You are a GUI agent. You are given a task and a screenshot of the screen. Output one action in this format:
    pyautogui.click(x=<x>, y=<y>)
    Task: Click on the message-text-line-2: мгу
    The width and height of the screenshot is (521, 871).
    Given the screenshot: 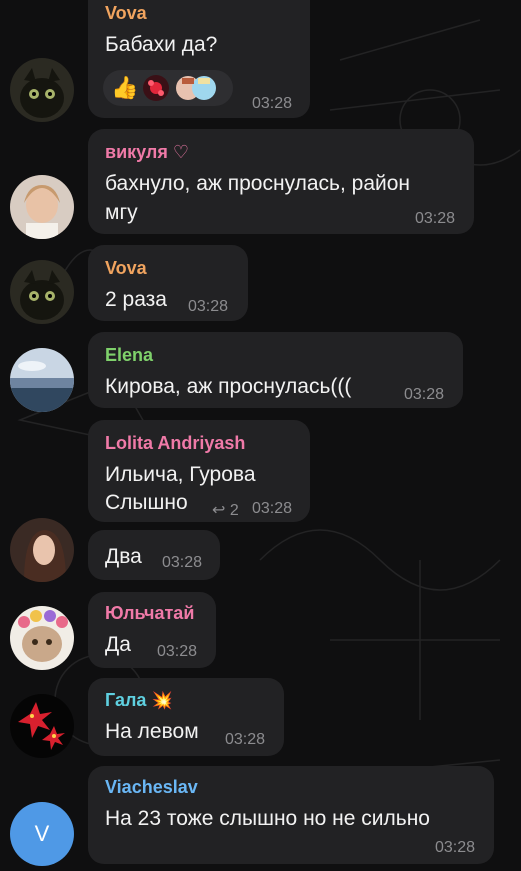 What is the action you would take?
    pyautogui.click(x=121, y=212)
    